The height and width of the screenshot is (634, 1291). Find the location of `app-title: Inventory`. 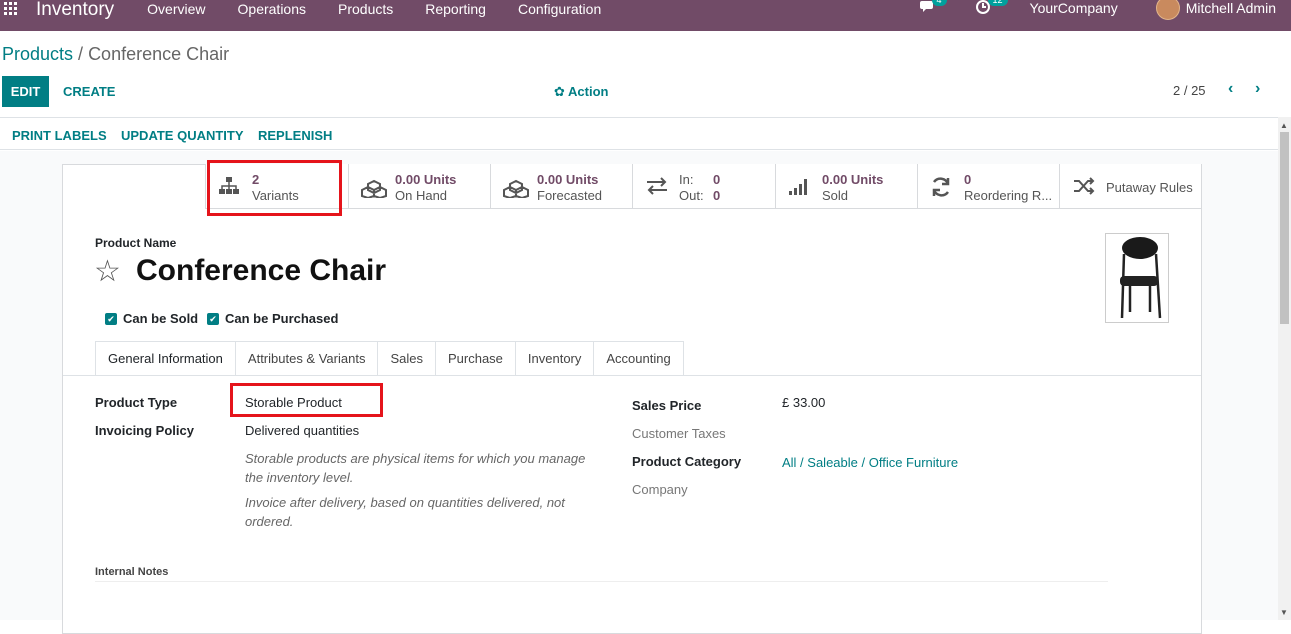

app-title: Inventory is located at coordinates (75, 10).